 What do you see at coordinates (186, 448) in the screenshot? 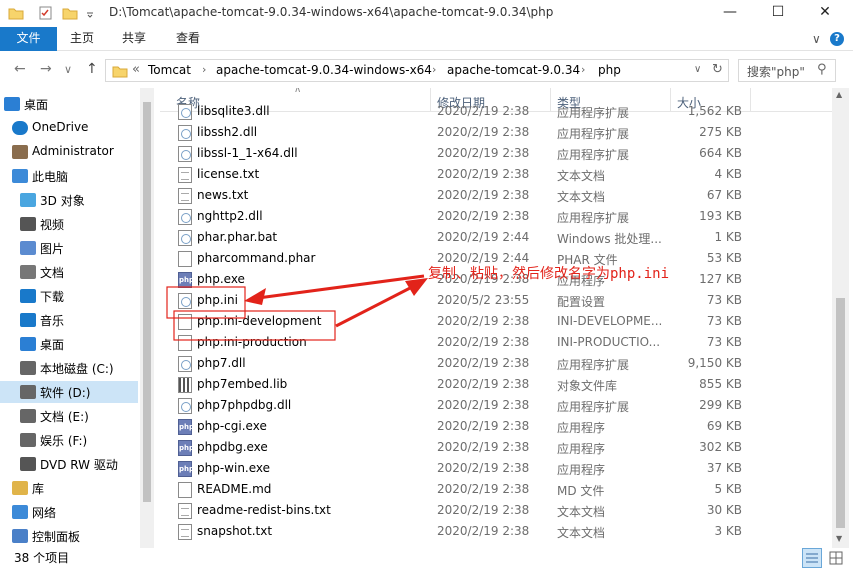
I see `php-file-icon: php` at bounding box center [186, 448].